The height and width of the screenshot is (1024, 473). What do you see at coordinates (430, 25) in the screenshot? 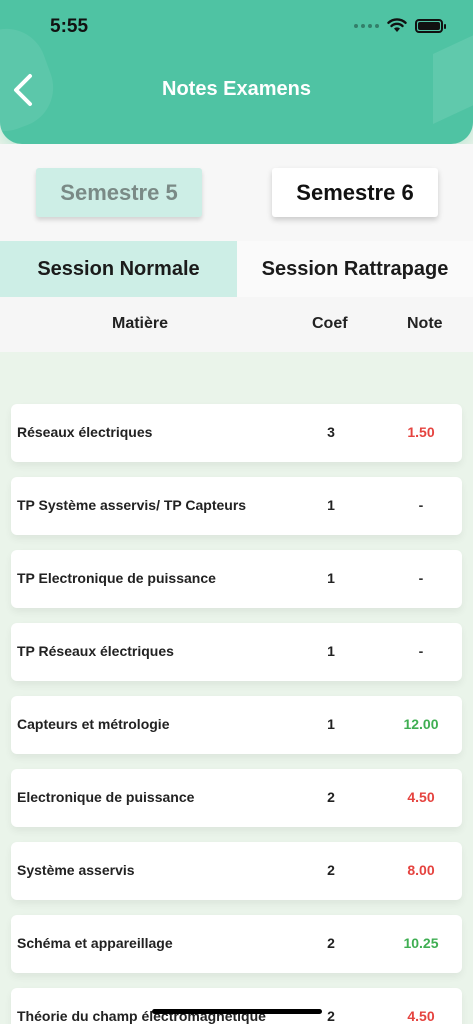
I see `battery-icon` at bounding box center [430, 25].